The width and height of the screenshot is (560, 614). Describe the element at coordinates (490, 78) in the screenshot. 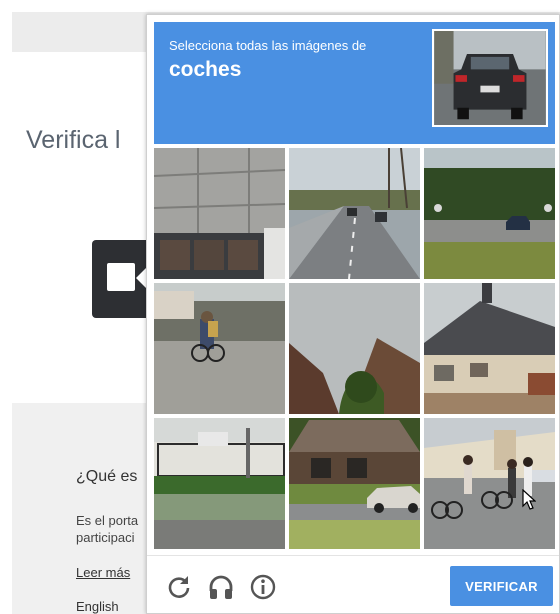

I see `sample-car-image` at that location.